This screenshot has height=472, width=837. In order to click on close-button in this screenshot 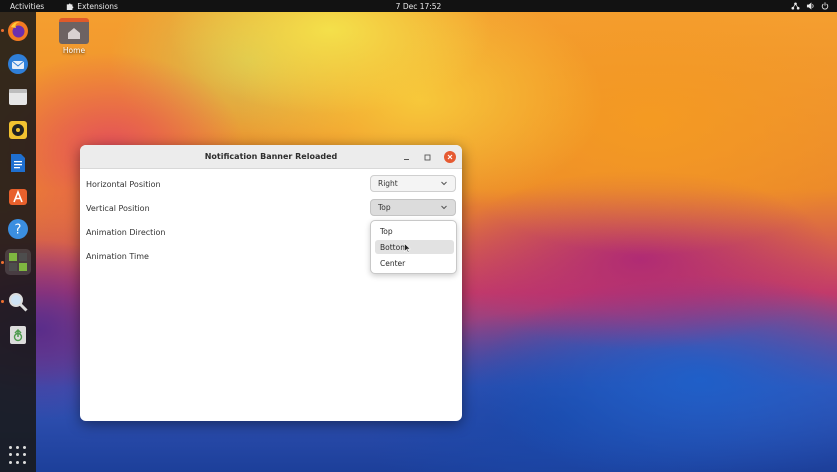, I will do `click(450, 157)`.